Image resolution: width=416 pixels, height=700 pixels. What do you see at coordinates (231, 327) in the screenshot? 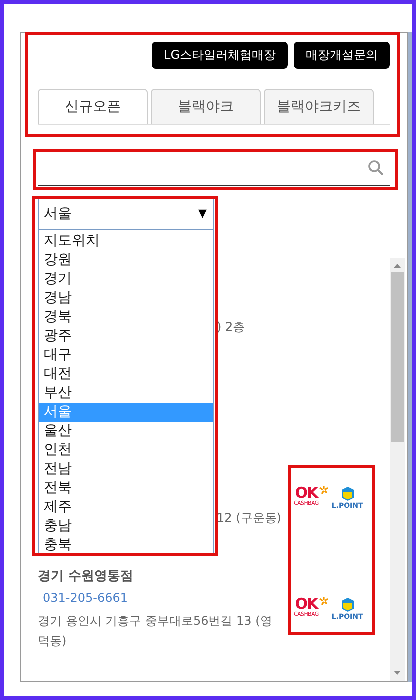
I see `store-address: ) 2층` at bounding box center [231, 327].